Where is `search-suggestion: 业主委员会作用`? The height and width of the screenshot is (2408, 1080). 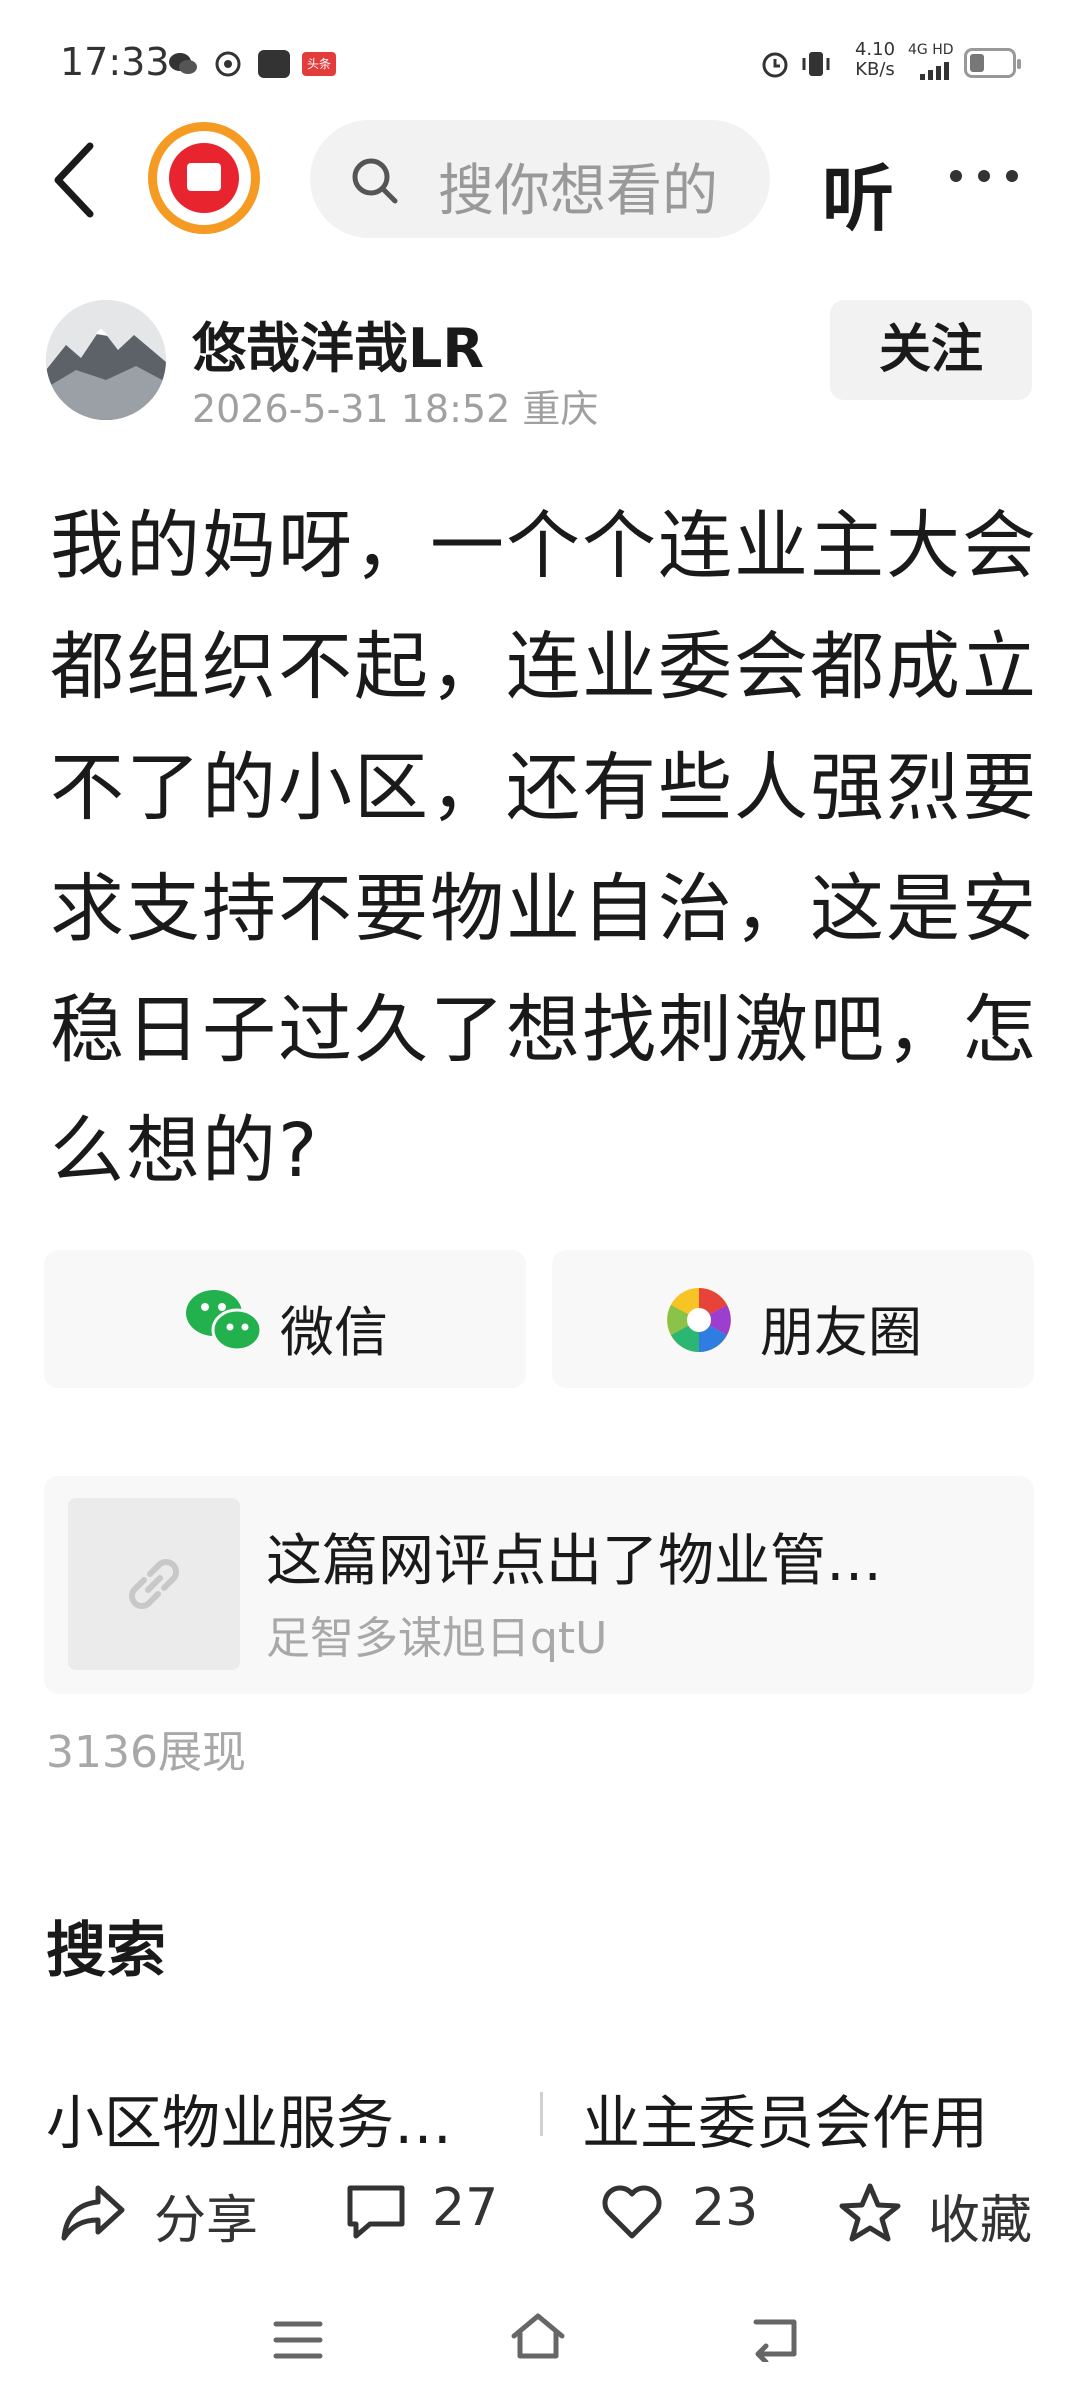 search-suggestion: 业主委员会作用 is located at coordinates (785, 2118).